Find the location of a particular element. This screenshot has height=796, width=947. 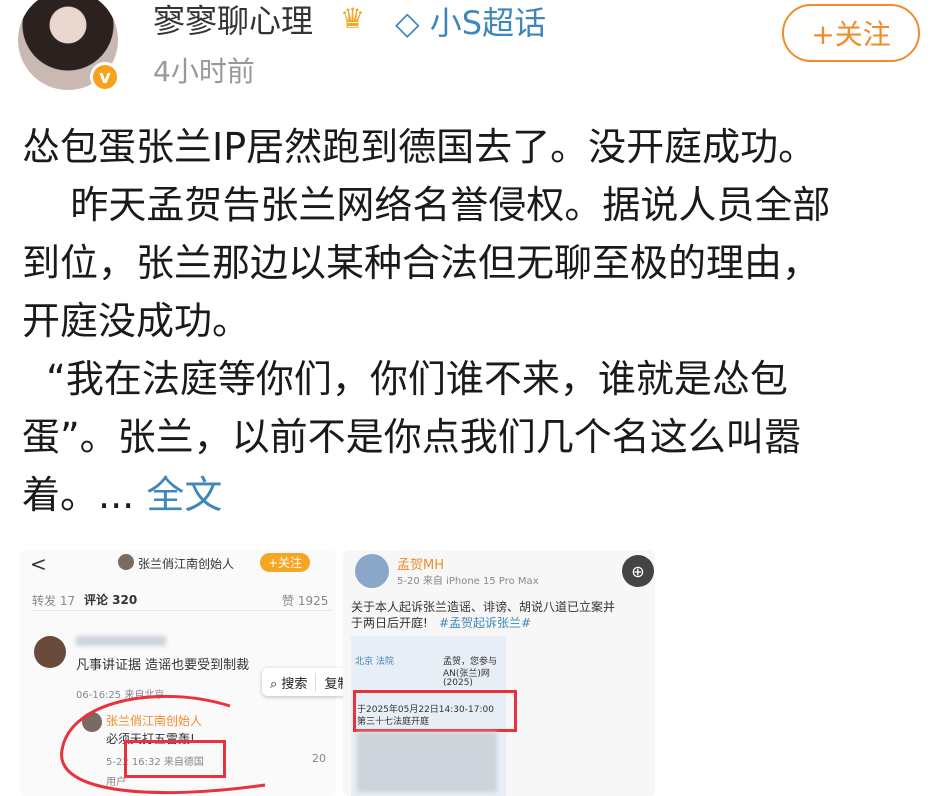

image2-doc-line3: (2025) is located at coordinates (458, 683).